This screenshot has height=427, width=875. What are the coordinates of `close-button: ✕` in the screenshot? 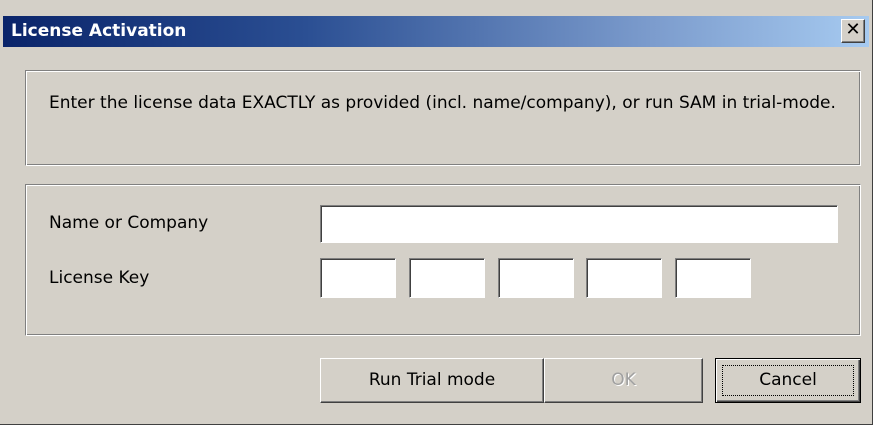 It's located at (853, 31).